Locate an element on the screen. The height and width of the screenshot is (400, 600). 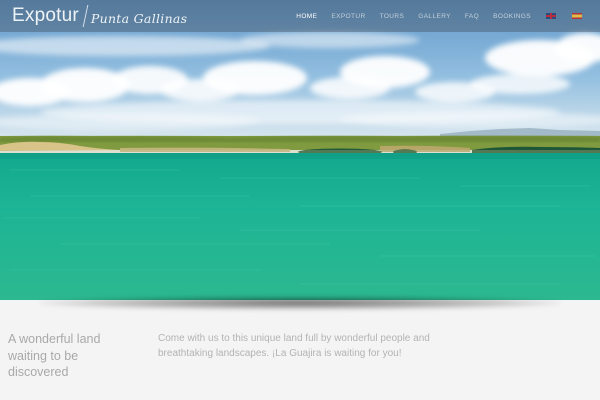
nav-item-home: Home is located at coordinates (306, 16).